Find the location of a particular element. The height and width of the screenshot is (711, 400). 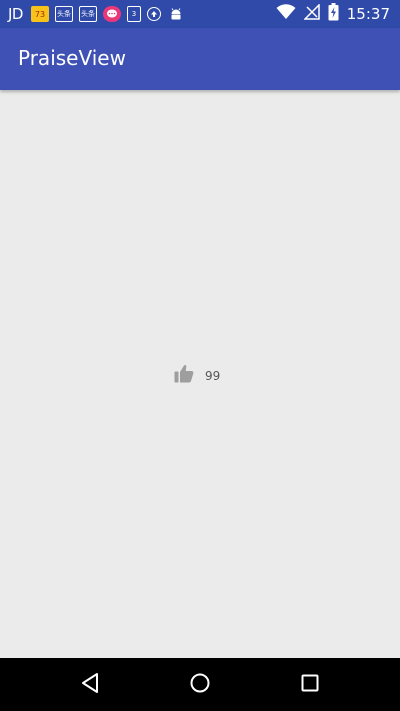

carrier-logo: JD is located at coordinates (15, 14).